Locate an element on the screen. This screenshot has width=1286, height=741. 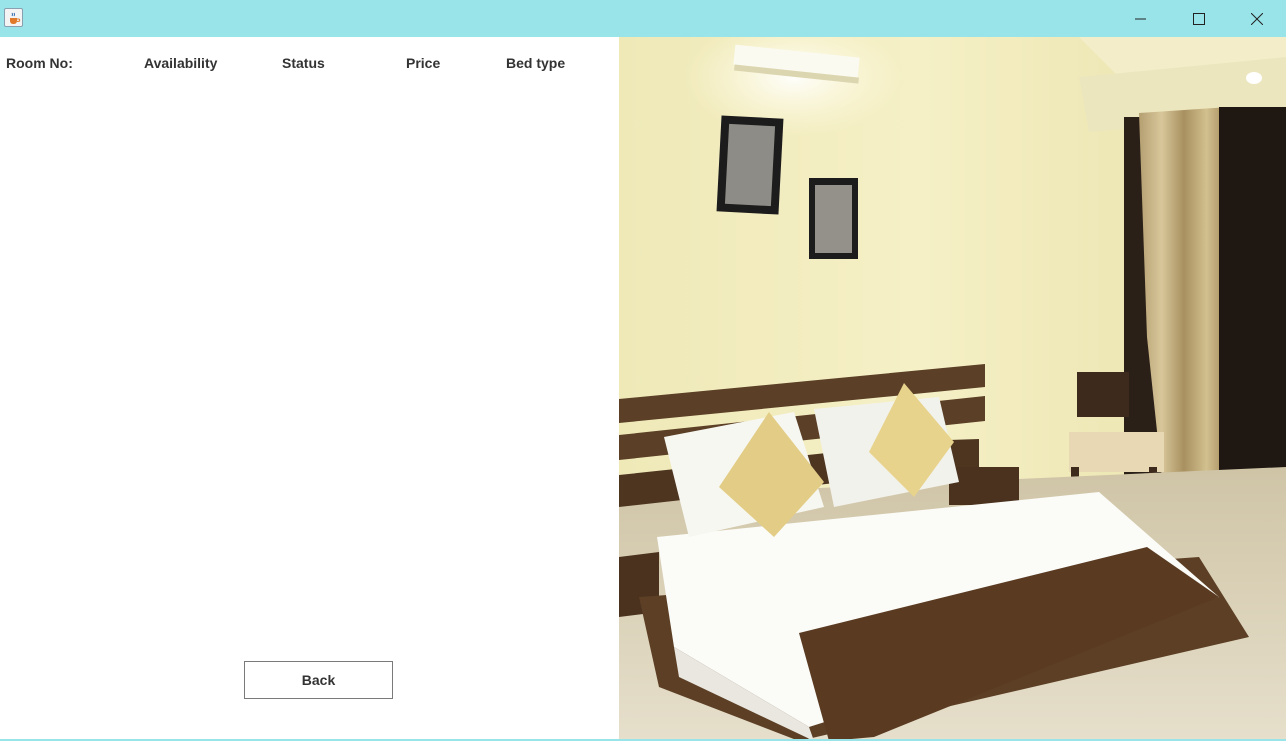
header-price: Price is located at coordinates (423, 63).